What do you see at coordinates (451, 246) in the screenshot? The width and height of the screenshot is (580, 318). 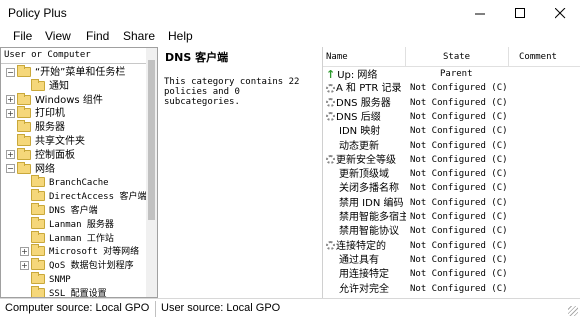 I see `policy-row: 连接特定的 Not Configured (C)` at bounding box center [451, 246].